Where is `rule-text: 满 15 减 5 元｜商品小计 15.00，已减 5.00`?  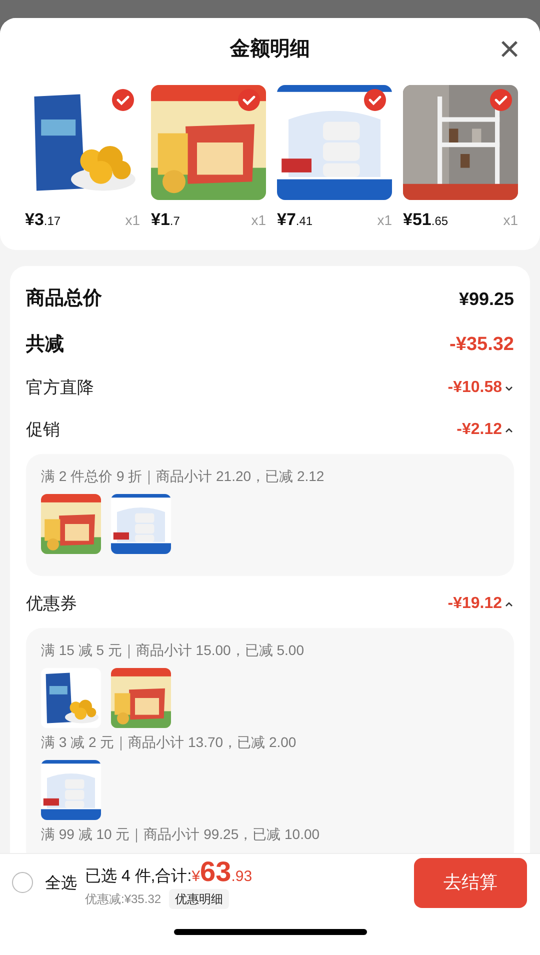 rule-text: 满 15 减 5 元｜商品小计 15.00，已减 5.00 is located at coordinates (173, 650).